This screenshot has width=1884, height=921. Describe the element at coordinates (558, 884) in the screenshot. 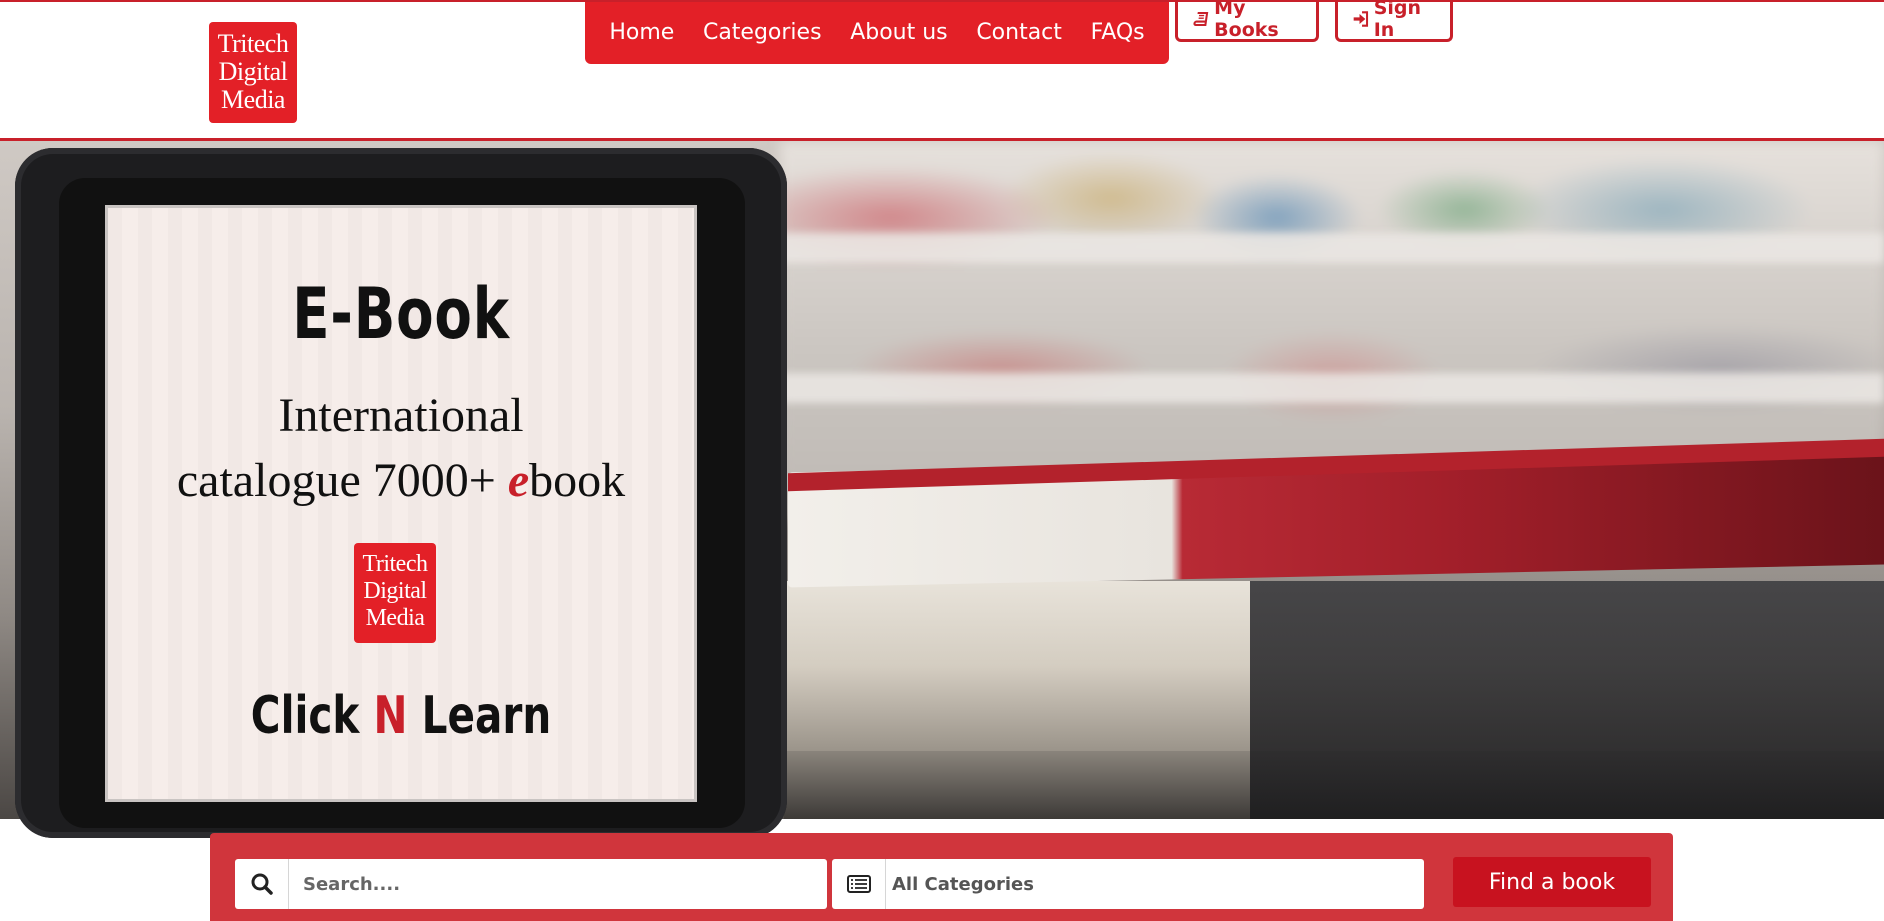

I see `search-input` at that location.